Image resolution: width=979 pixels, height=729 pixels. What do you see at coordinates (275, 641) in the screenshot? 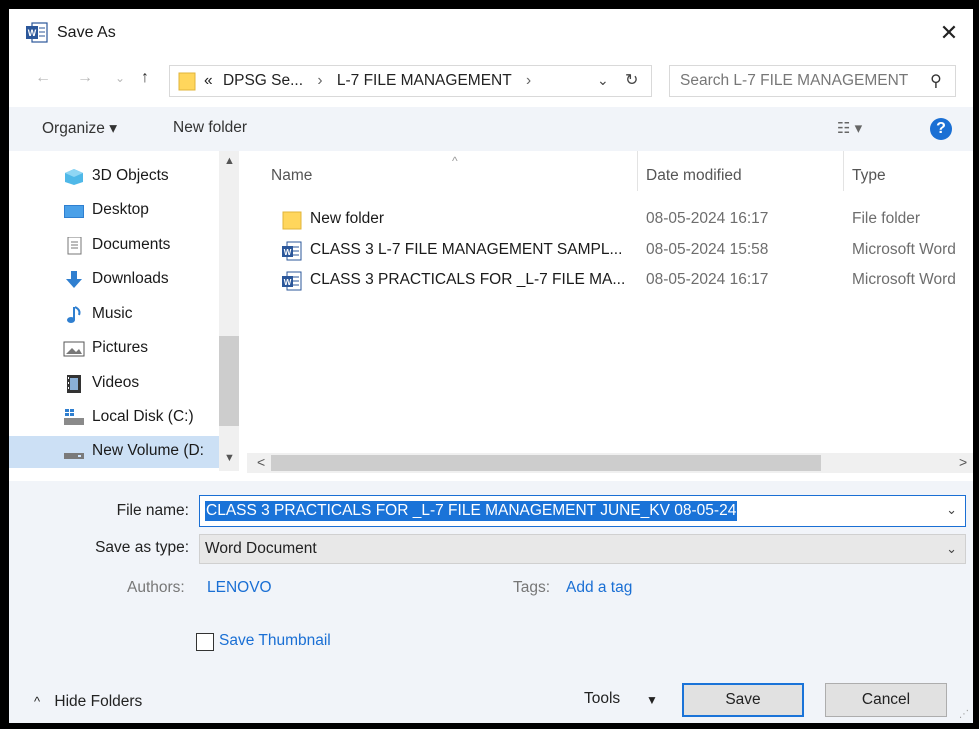
I see `save-thumbnail-label: Save Thumbnail` at bounding box center [275, 641].